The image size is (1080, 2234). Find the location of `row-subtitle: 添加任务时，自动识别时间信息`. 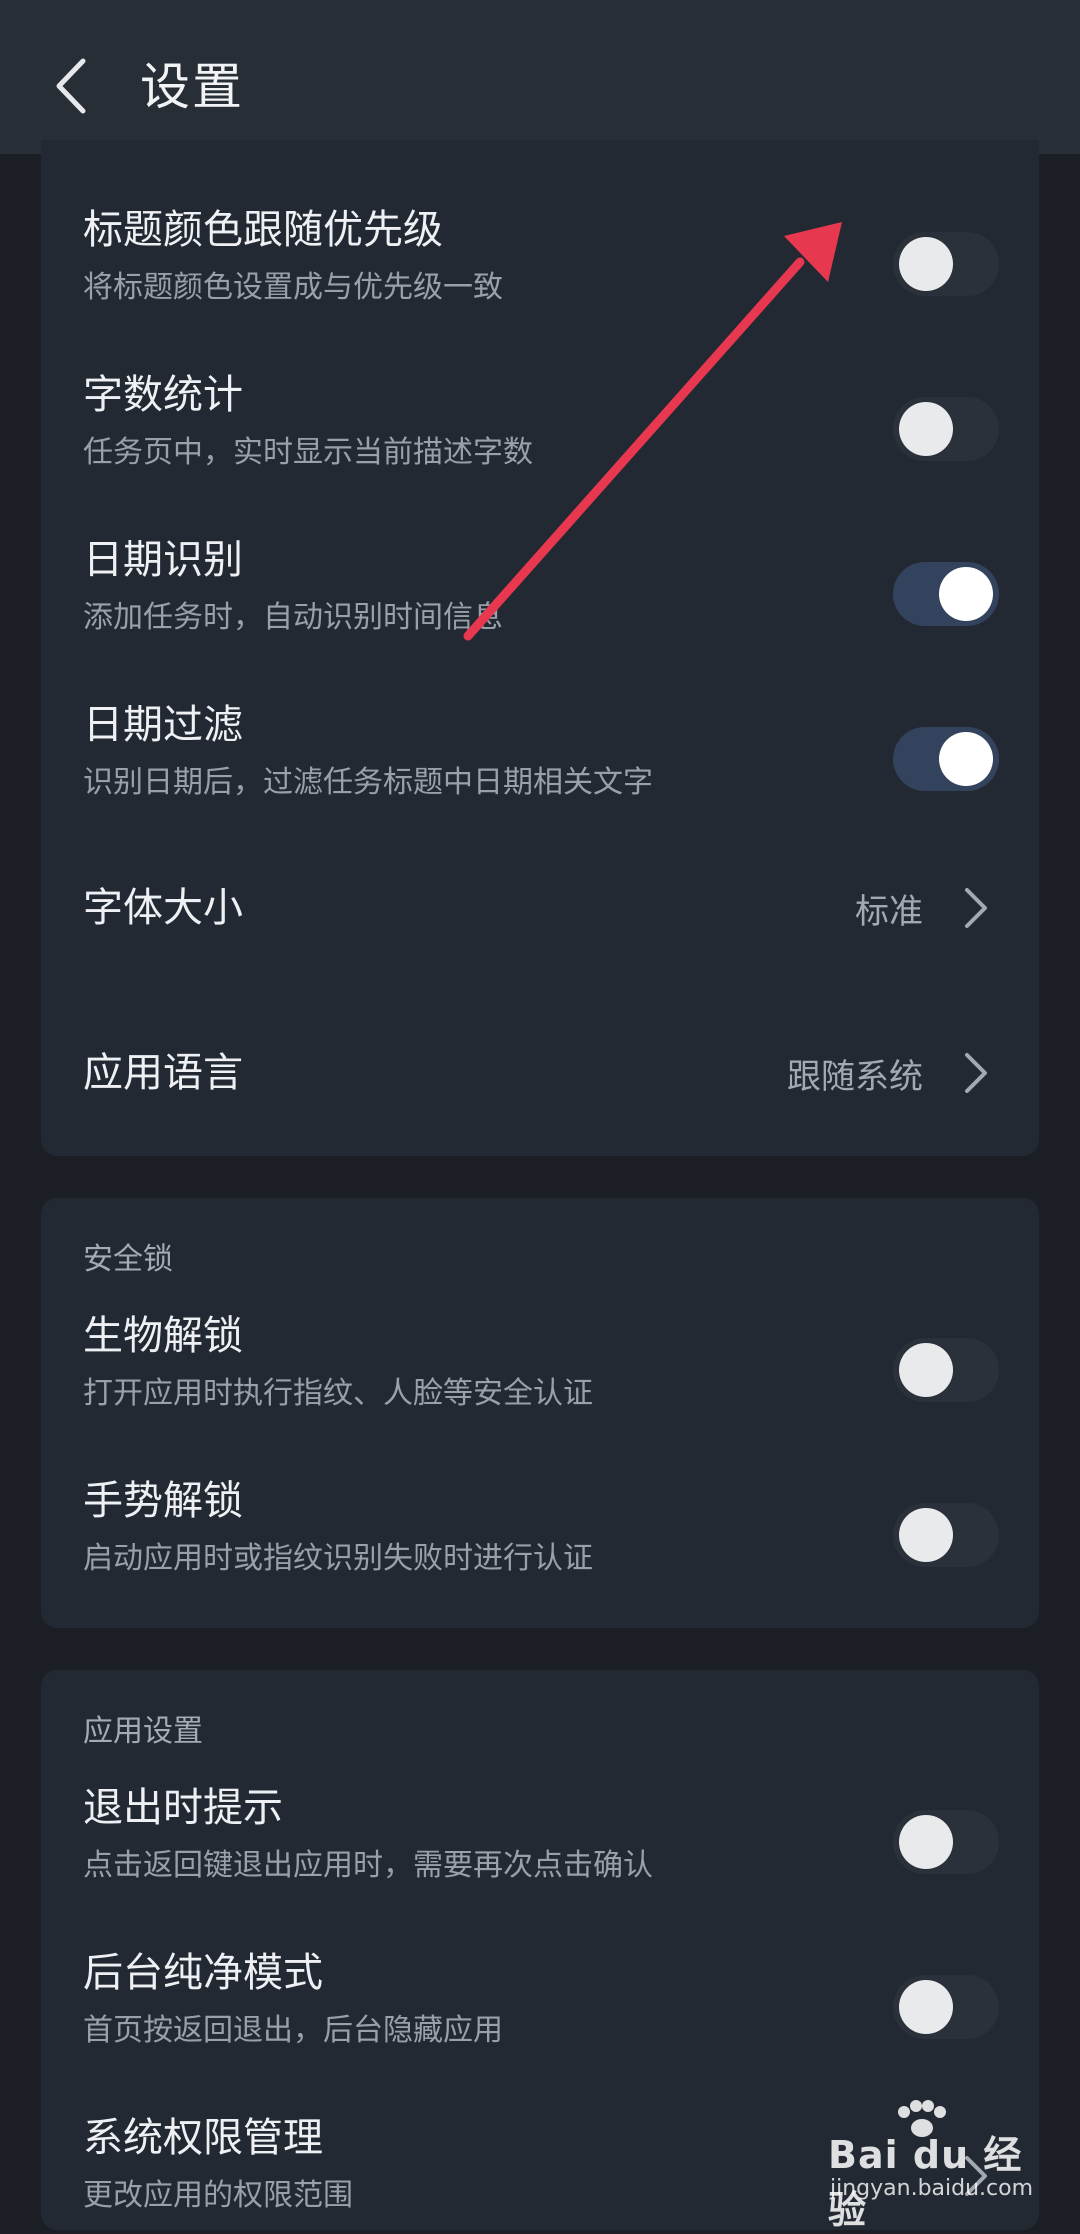

row-subtitle: 添加任务时，自动识别时间信息 is located at coordinates (293, 617).